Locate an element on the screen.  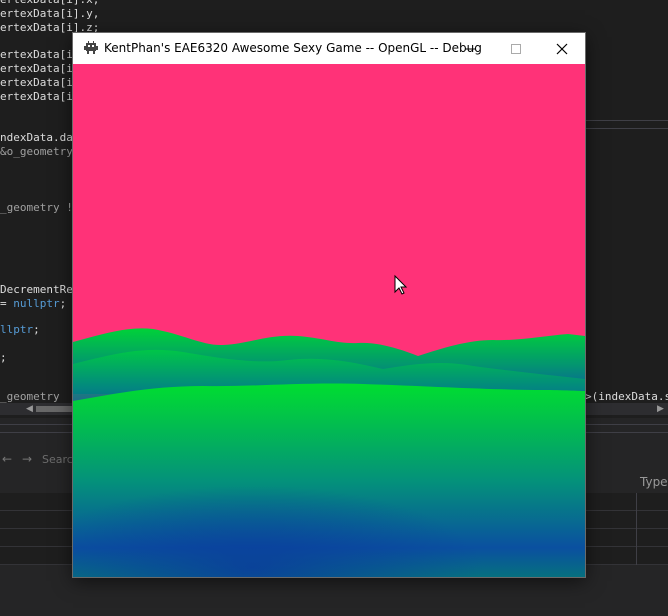
code-line: ertexData[i].y, is located at coordinates (49, 14).